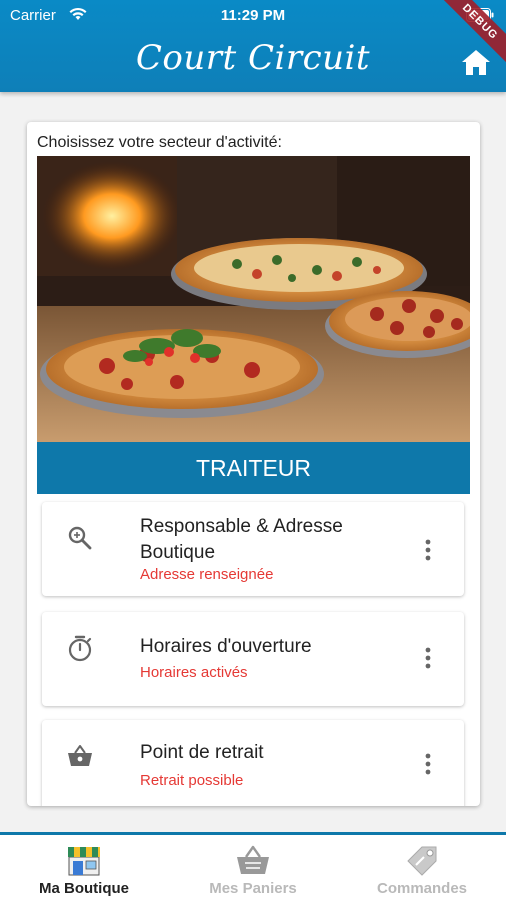 The image size is (506, 900). Describe the element at coordinates (159, 142) in the screenshot. I see `activity-prompt: Choisissez votre secteur d'activité:` at that location.